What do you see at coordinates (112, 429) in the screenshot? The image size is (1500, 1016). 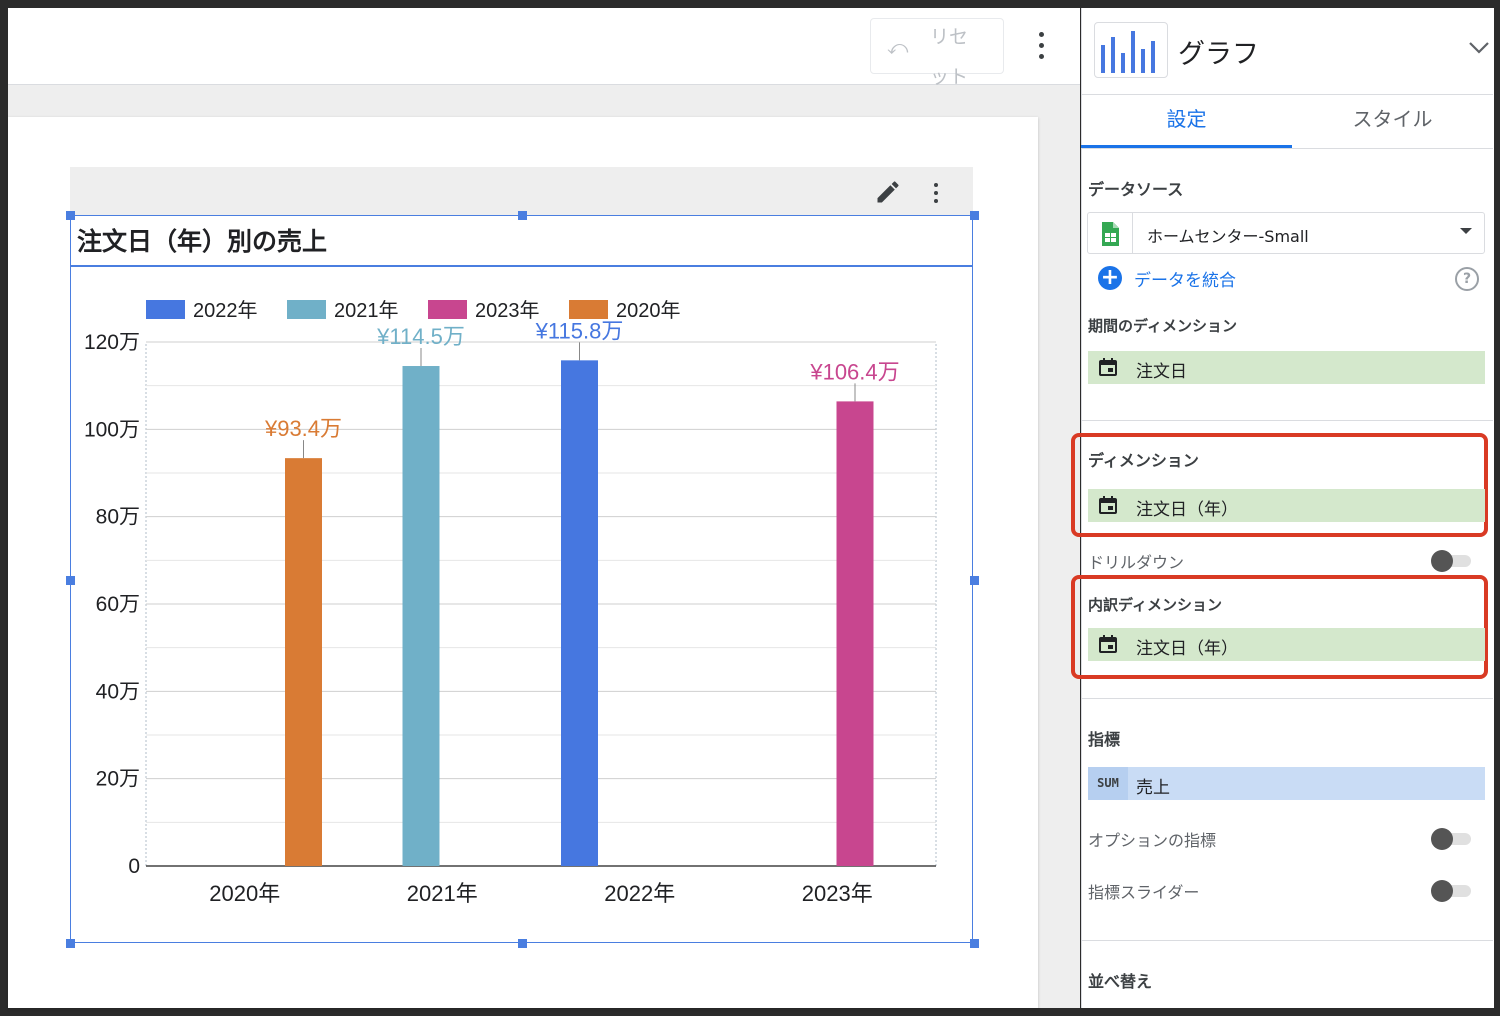 I see `y-tick-label: 100万` at bounding box center [112, 429].